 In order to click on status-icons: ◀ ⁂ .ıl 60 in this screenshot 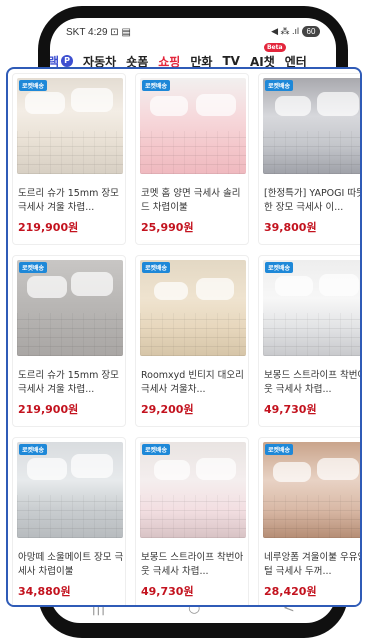, I will do `click(295, 31)`.